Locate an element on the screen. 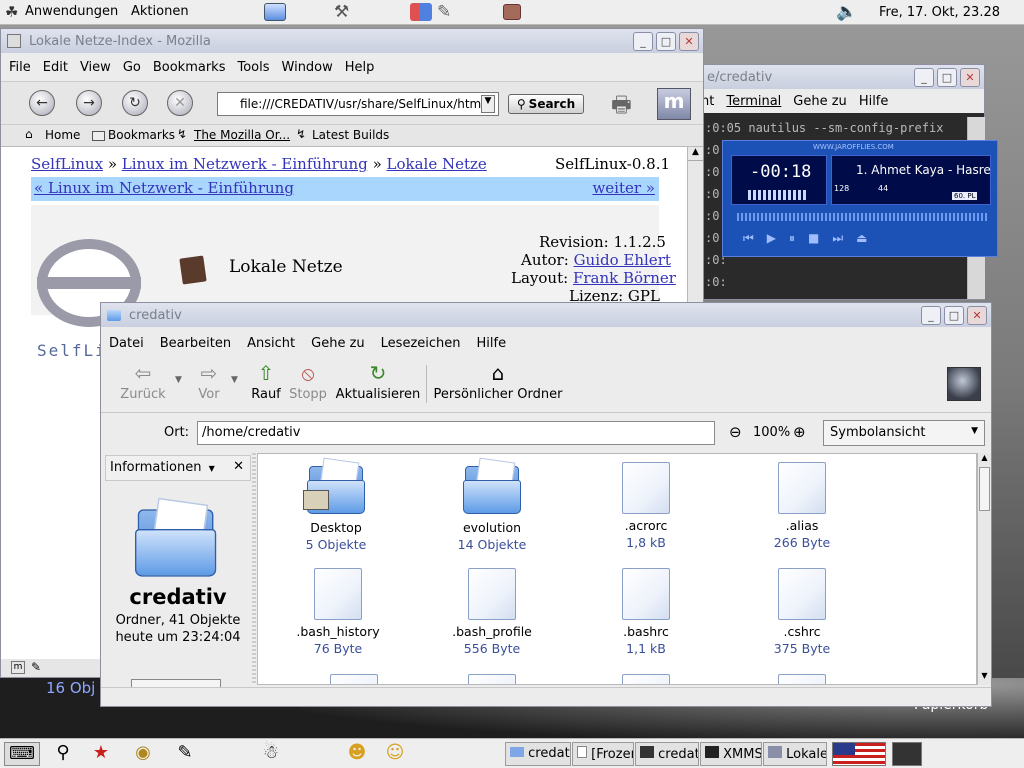 This screenshot has width=1024, height=768. menu-applications: Anwendungen is located at coordinates (71, 11).